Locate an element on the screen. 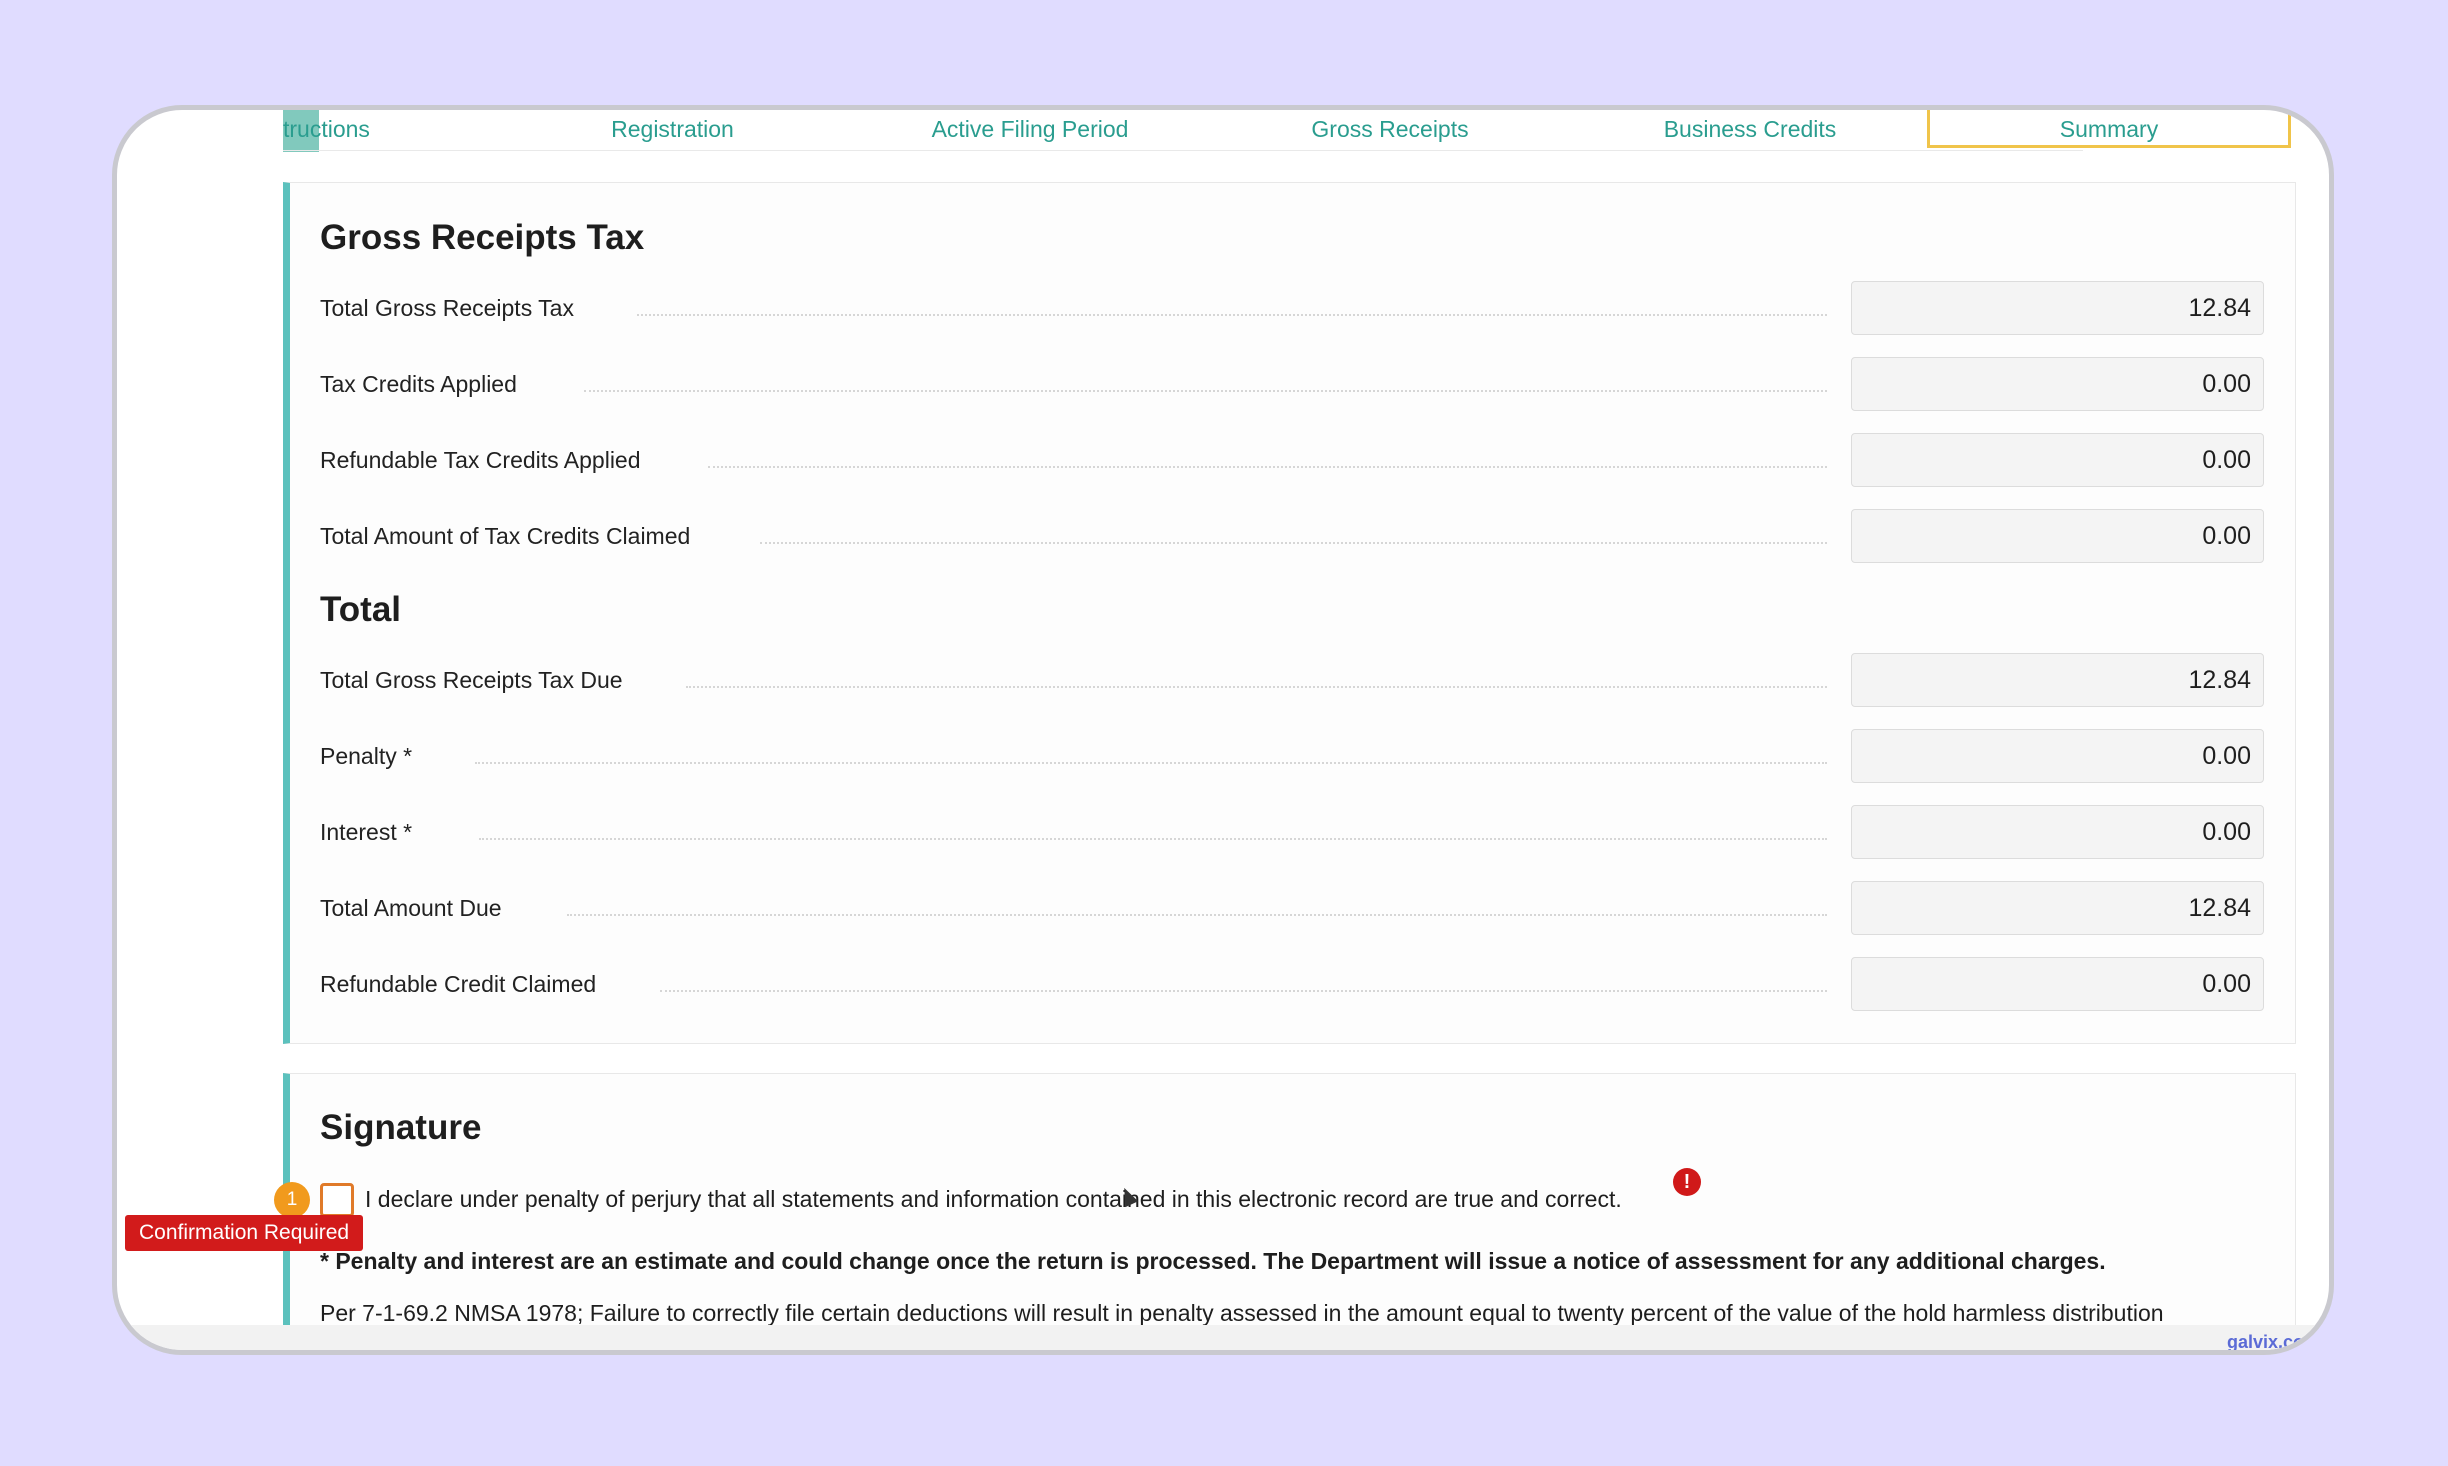  confirmation-required-tag: Confirmation Required is located at coordinates (244, 1233).